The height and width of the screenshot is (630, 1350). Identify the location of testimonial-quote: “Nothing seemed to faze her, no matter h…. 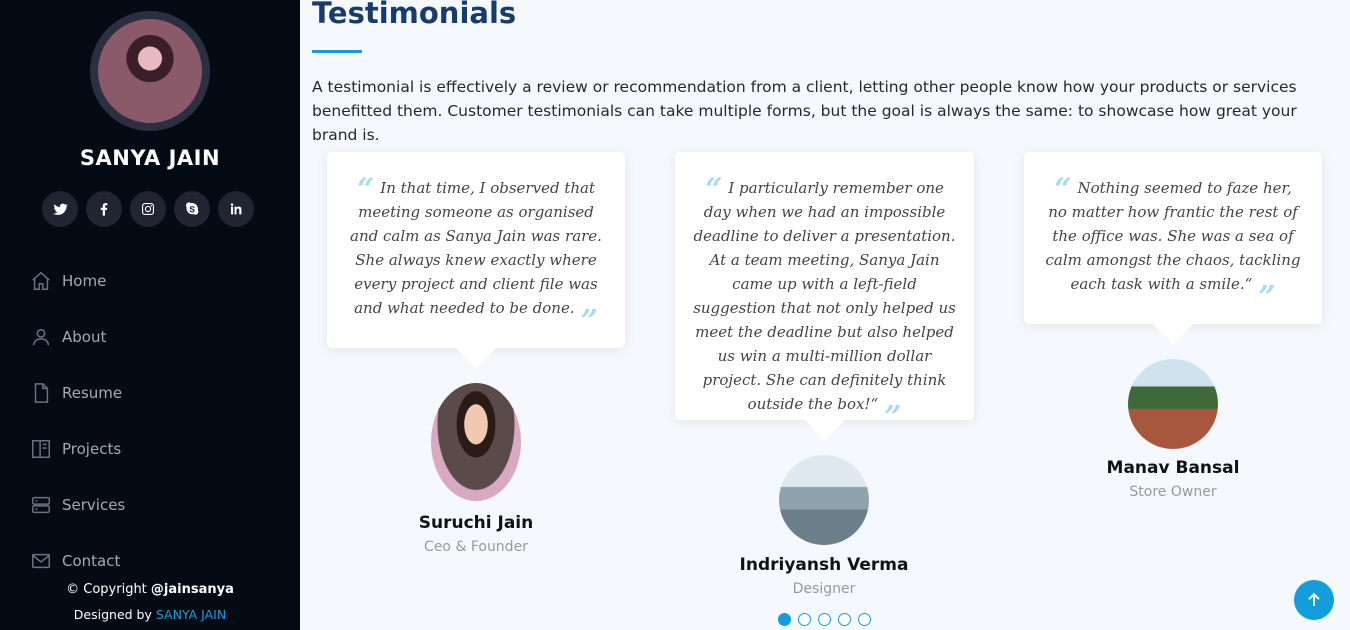
(1173, 243).